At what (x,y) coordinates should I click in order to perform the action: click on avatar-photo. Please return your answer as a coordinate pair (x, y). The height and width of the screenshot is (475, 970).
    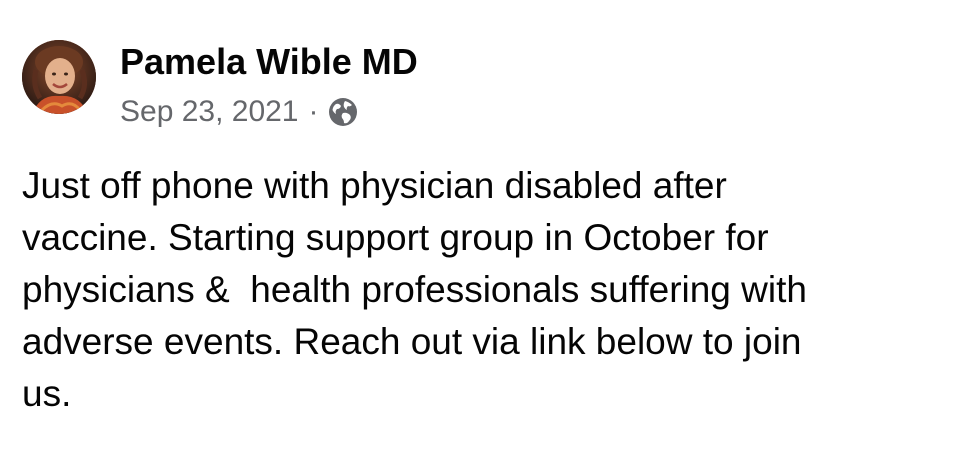
    Looking at the image, I should click on (59, 77).